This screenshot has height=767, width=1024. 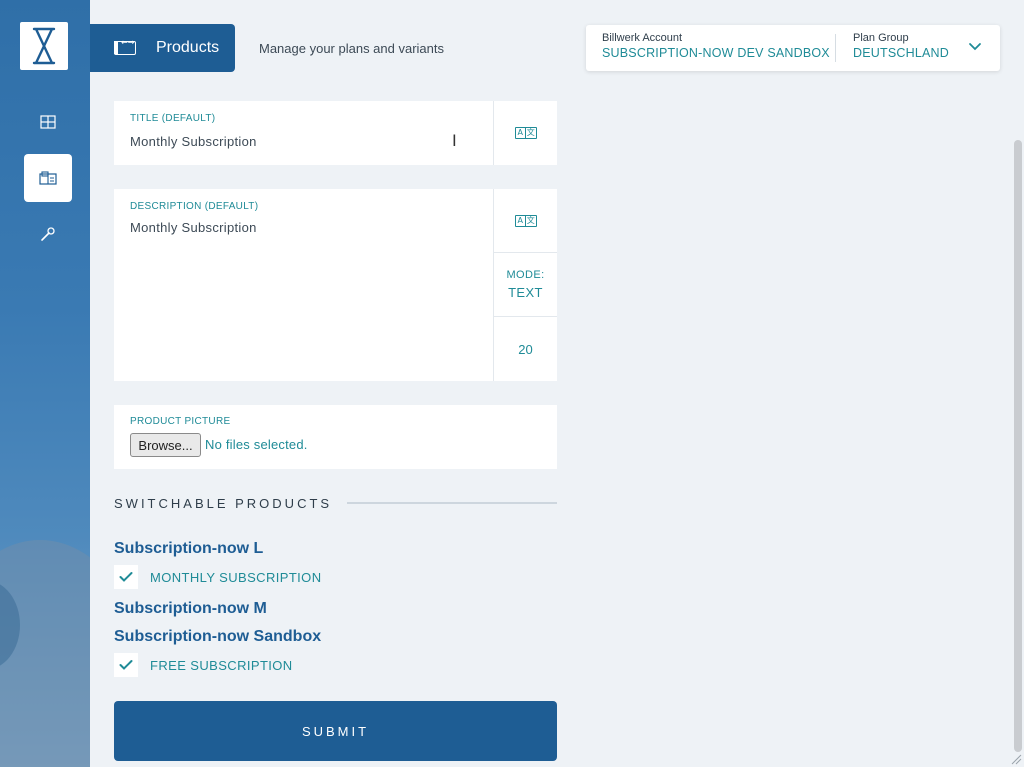 I want to click on plan-group-label: Plan Group, so click(x=881, y=38).